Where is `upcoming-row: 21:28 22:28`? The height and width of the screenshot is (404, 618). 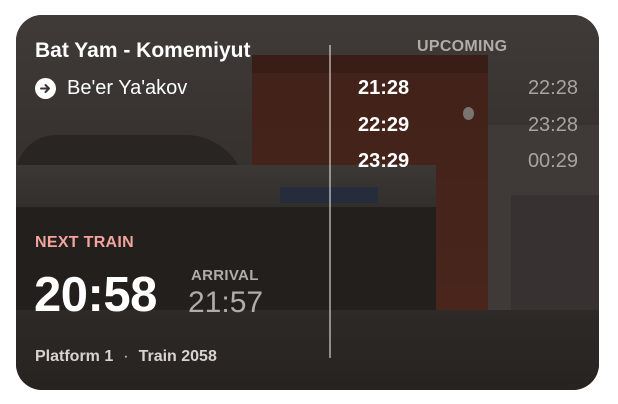
upcoming-row: 21:28 22:28 is located at coordinates (468, 90).